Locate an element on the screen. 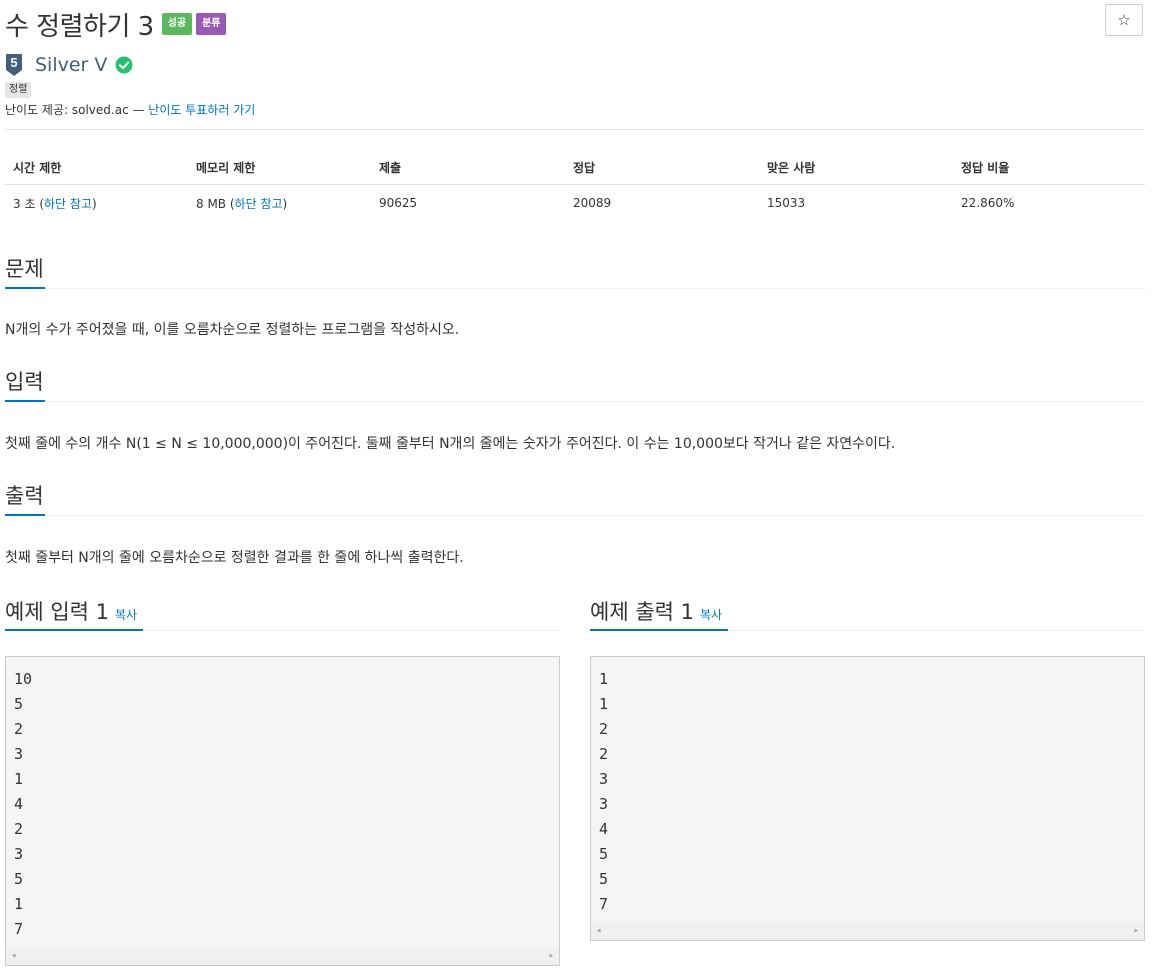 The image size is (1152, 974). sample-input-lines: 10 5 2 3 1 4 2 3 5 1 7 is located at coordinates (282, 804).